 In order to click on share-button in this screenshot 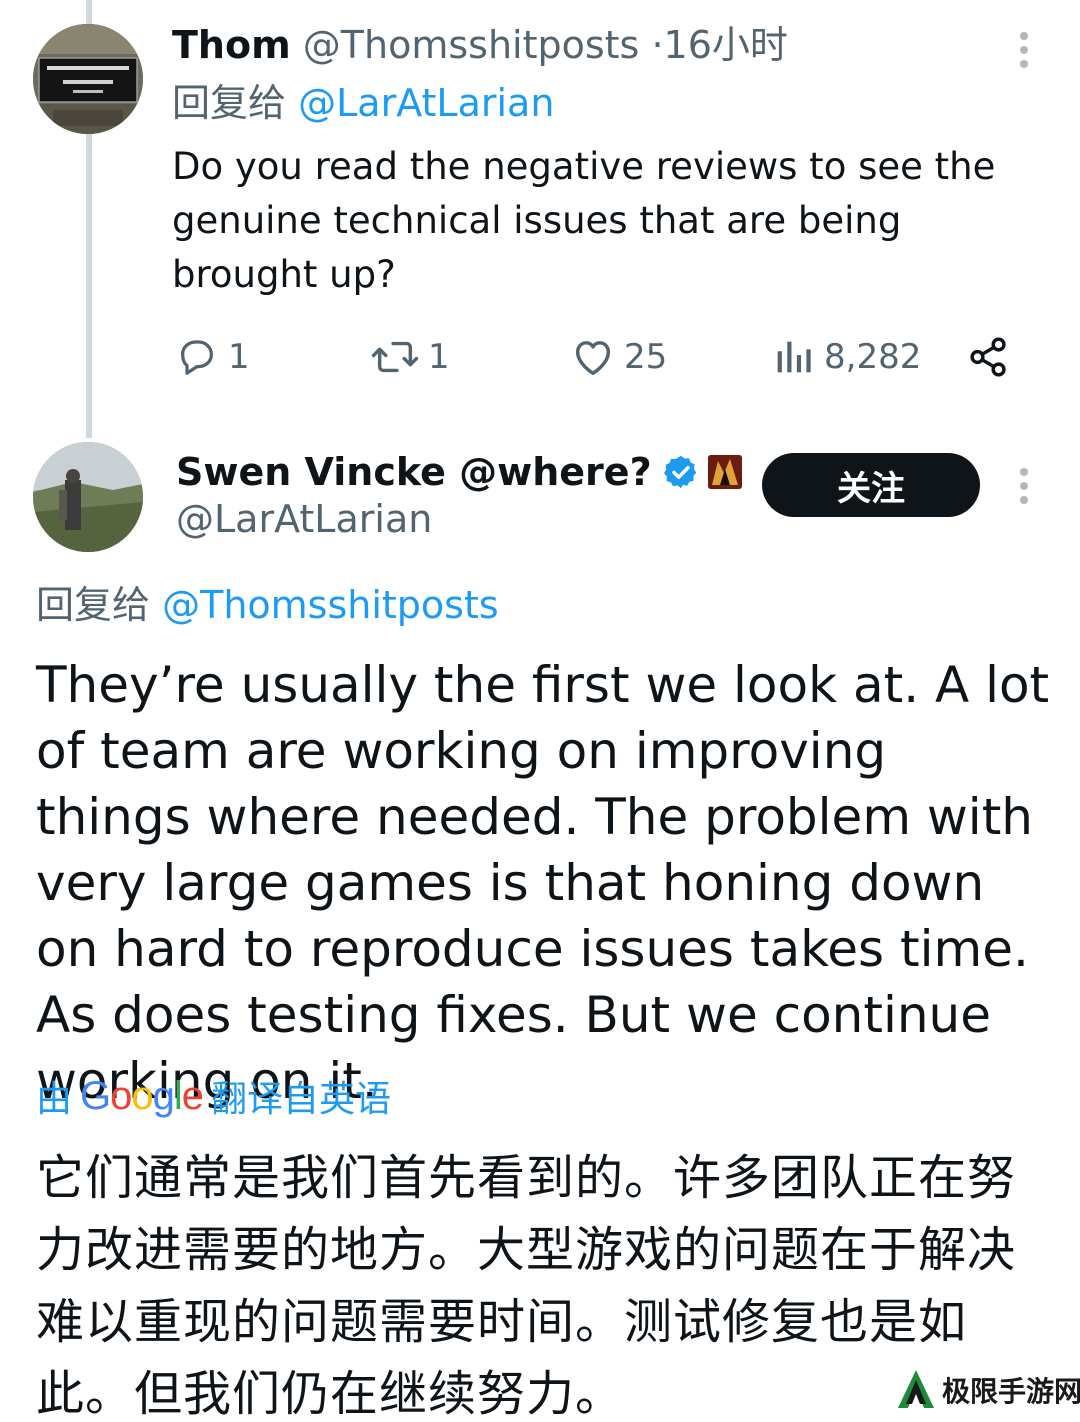, I will do `click(989, 357)`.